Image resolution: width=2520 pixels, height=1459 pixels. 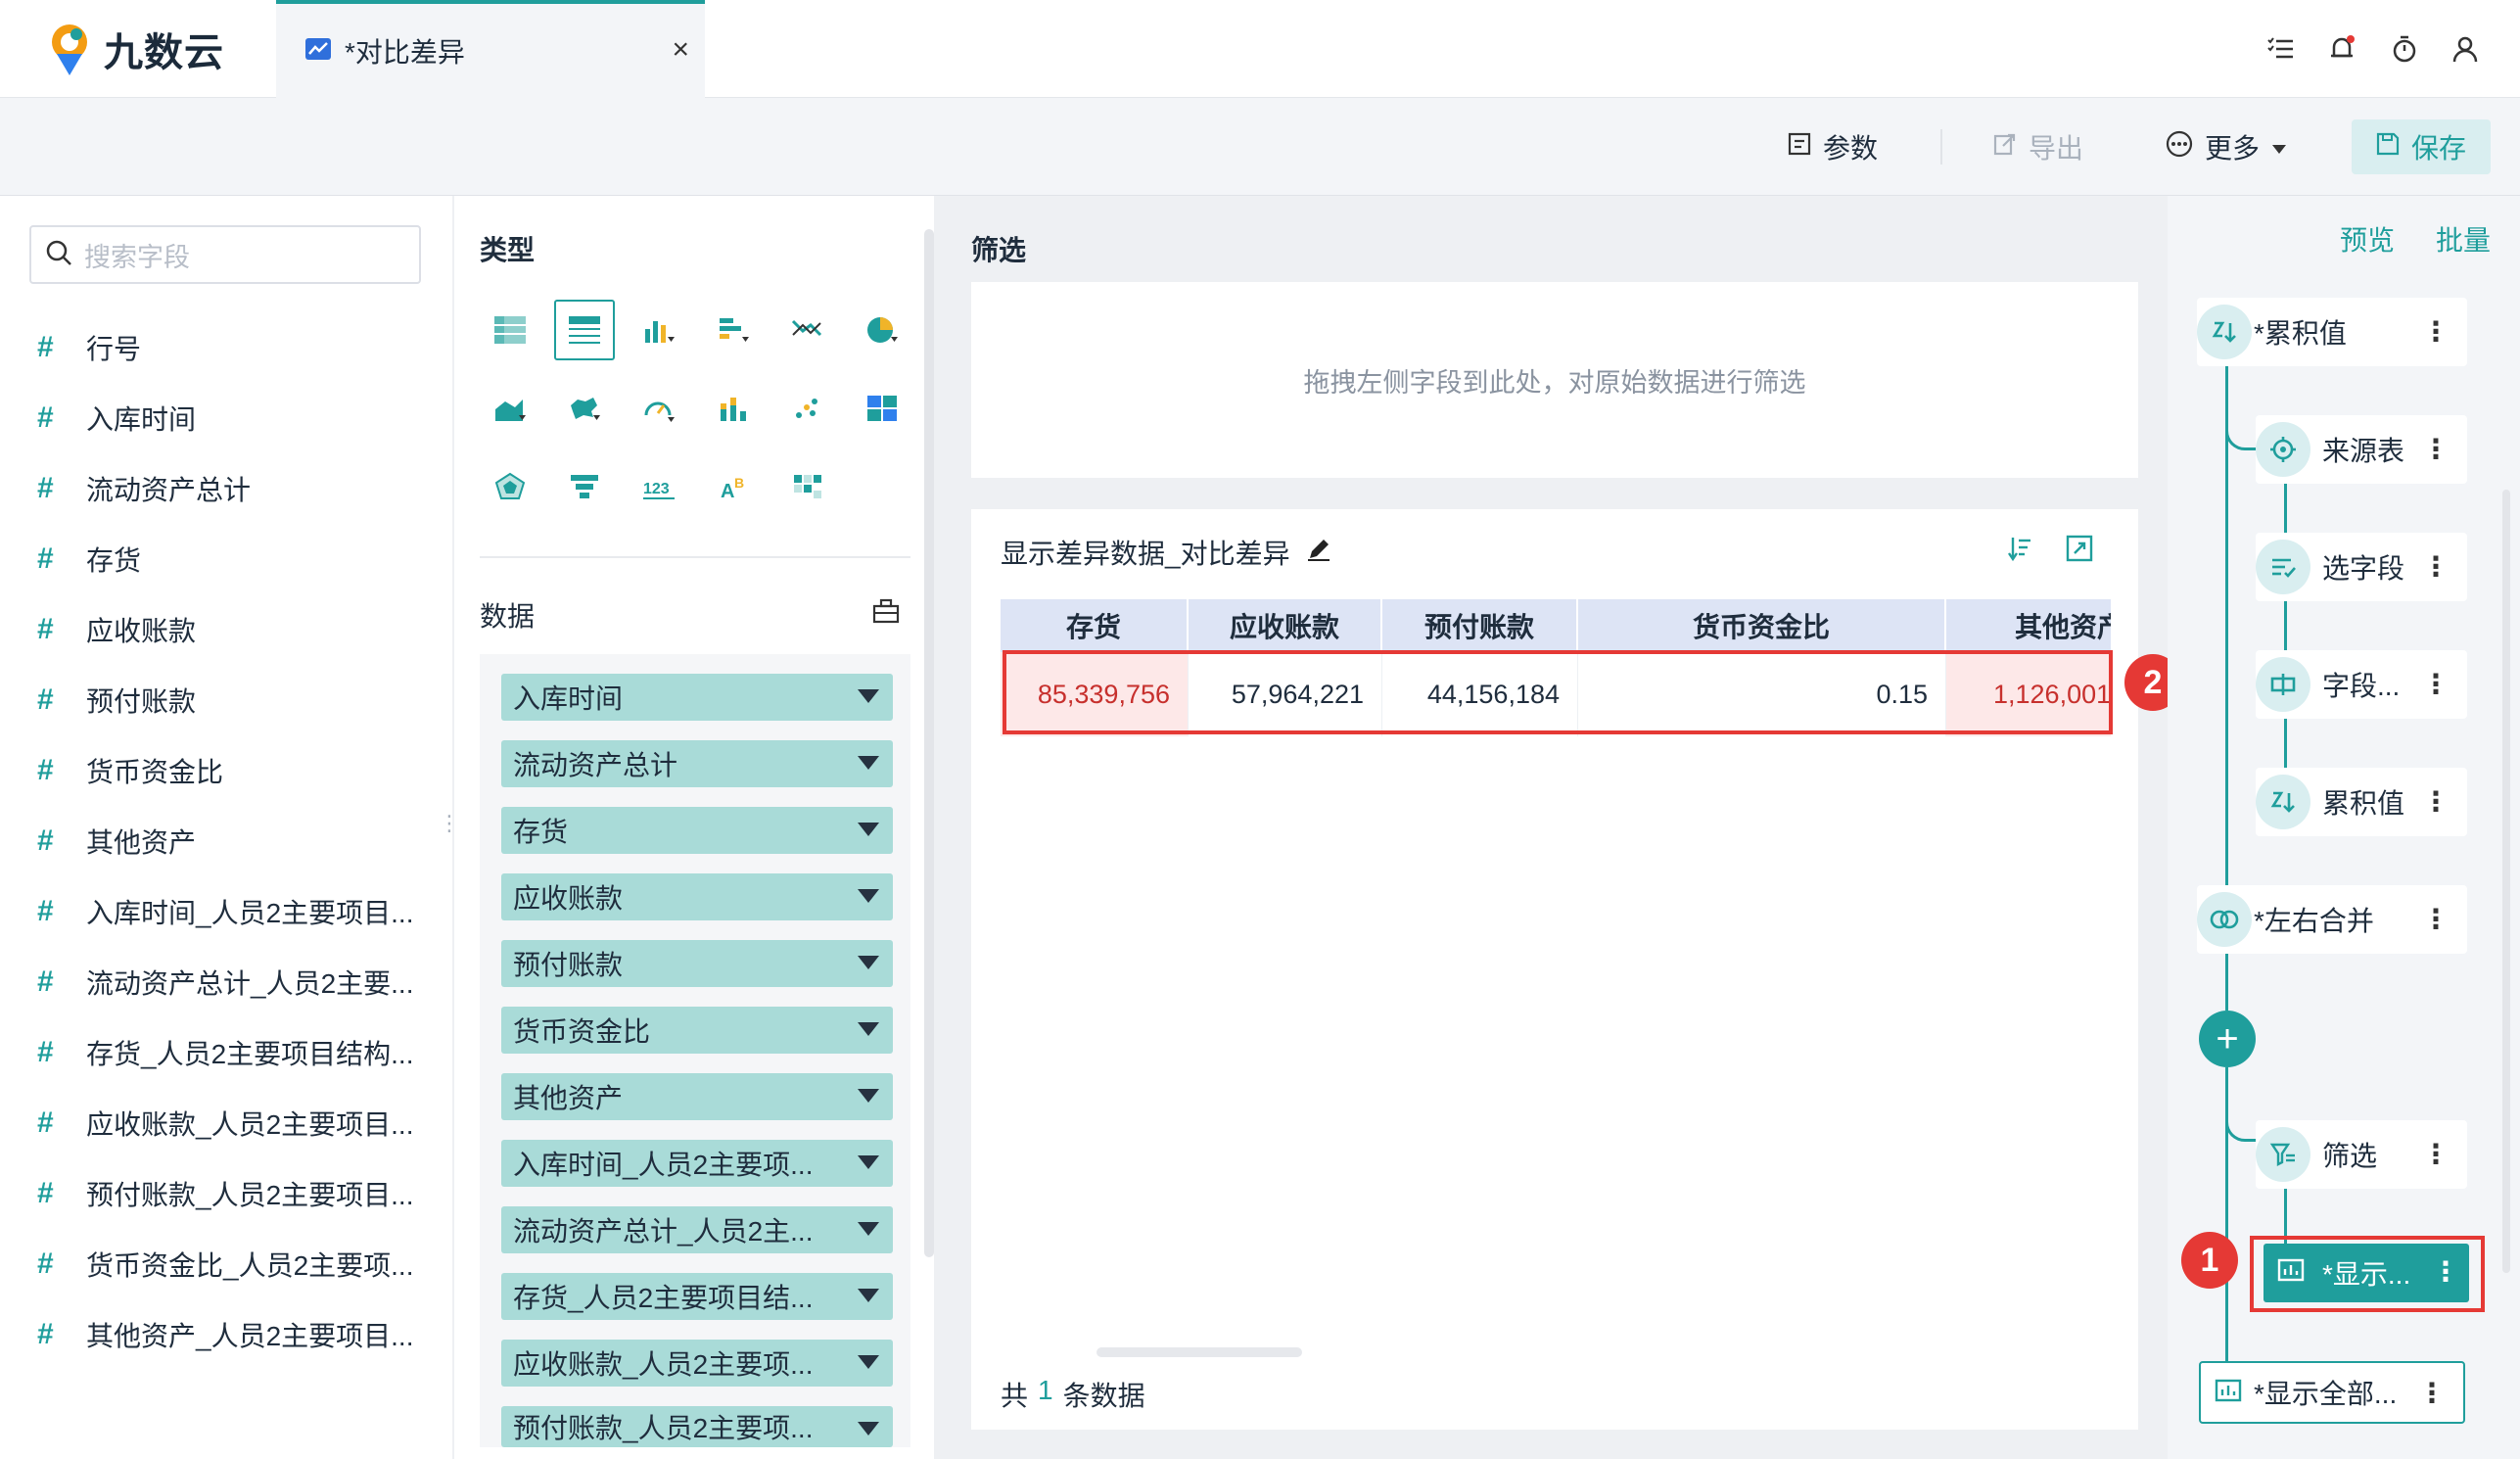 What do you see at coordinates (2079, 551) in the screenshot?
I see `fullscreen-icon` at bounding box center [2079, 551].